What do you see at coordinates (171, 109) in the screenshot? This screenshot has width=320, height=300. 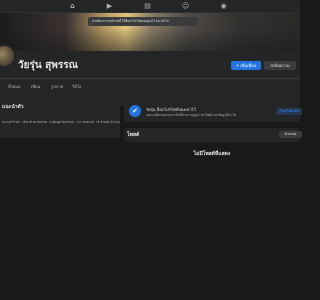 I see `lock-notice-title: วัยรุ่น ล็อกโปรไฟล์ของเขาไว้` at bounding box center [171, 109].